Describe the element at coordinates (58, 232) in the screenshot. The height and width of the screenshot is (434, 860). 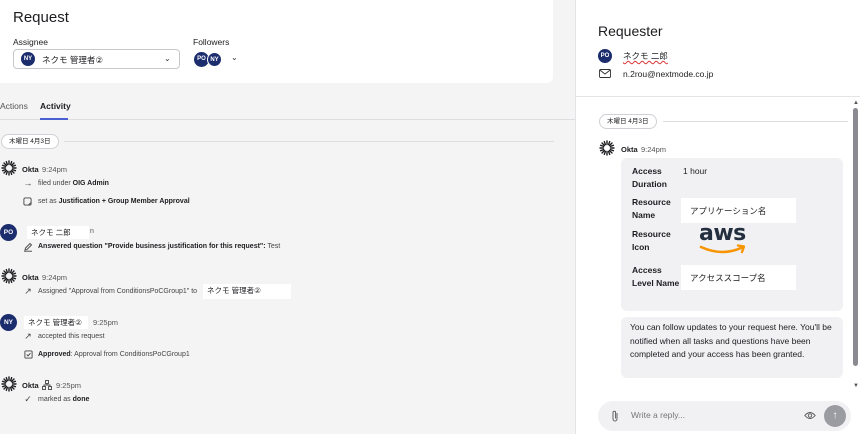
I see `event-user-name: ネクモ 二郎` at that location.